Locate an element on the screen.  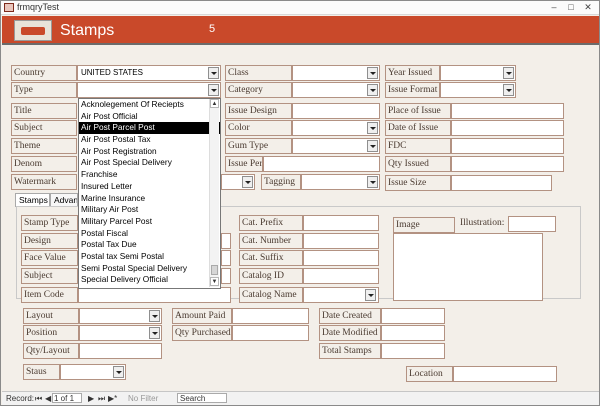
tagging-label: Tagging is located at coordinates (281, 182).